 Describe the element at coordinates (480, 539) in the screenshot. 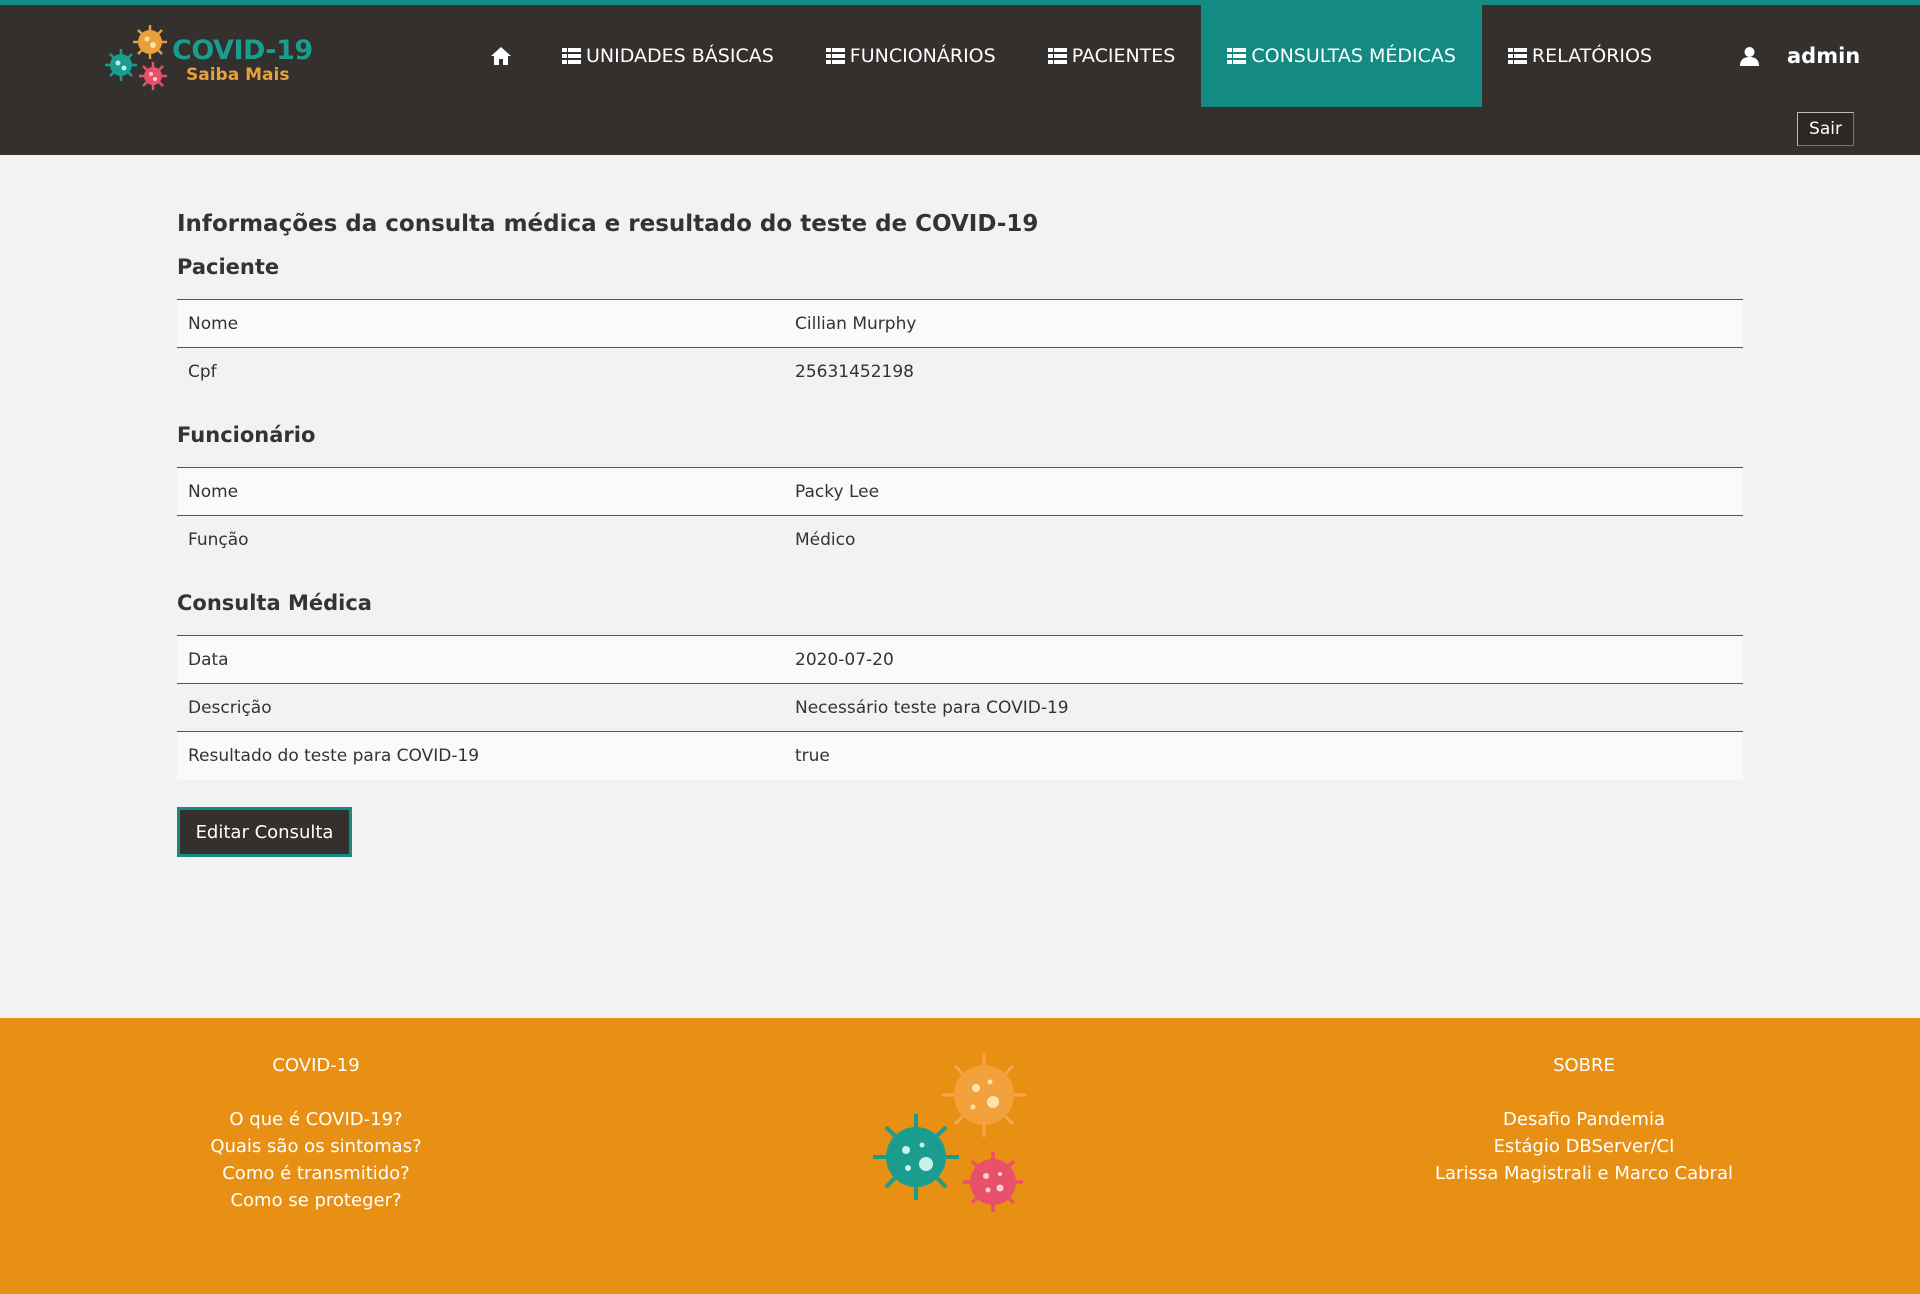

I see `row-key: Função` at that location.